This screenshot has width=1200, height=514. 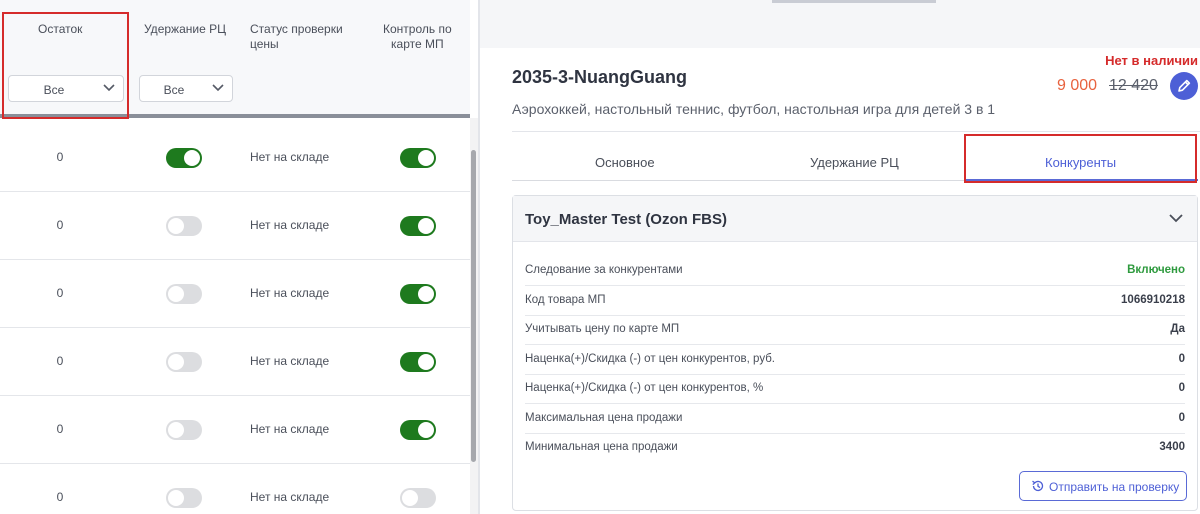 What do you see at coordinates (1172, 447) in the screenshot?
I see `param-value: 3400` at bounding box center [1172, 447].